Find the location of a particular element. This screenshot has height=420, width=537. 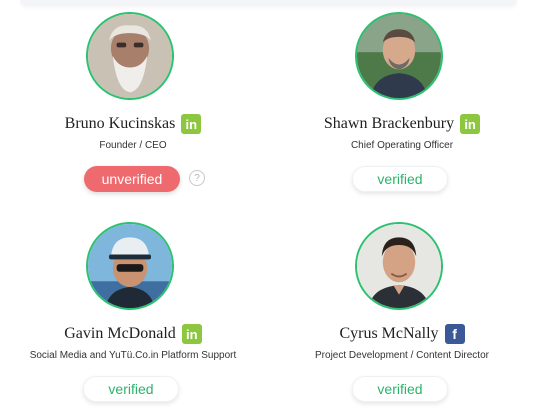

name-row: Gavin McDonald in is located at coordinates (133, 334).